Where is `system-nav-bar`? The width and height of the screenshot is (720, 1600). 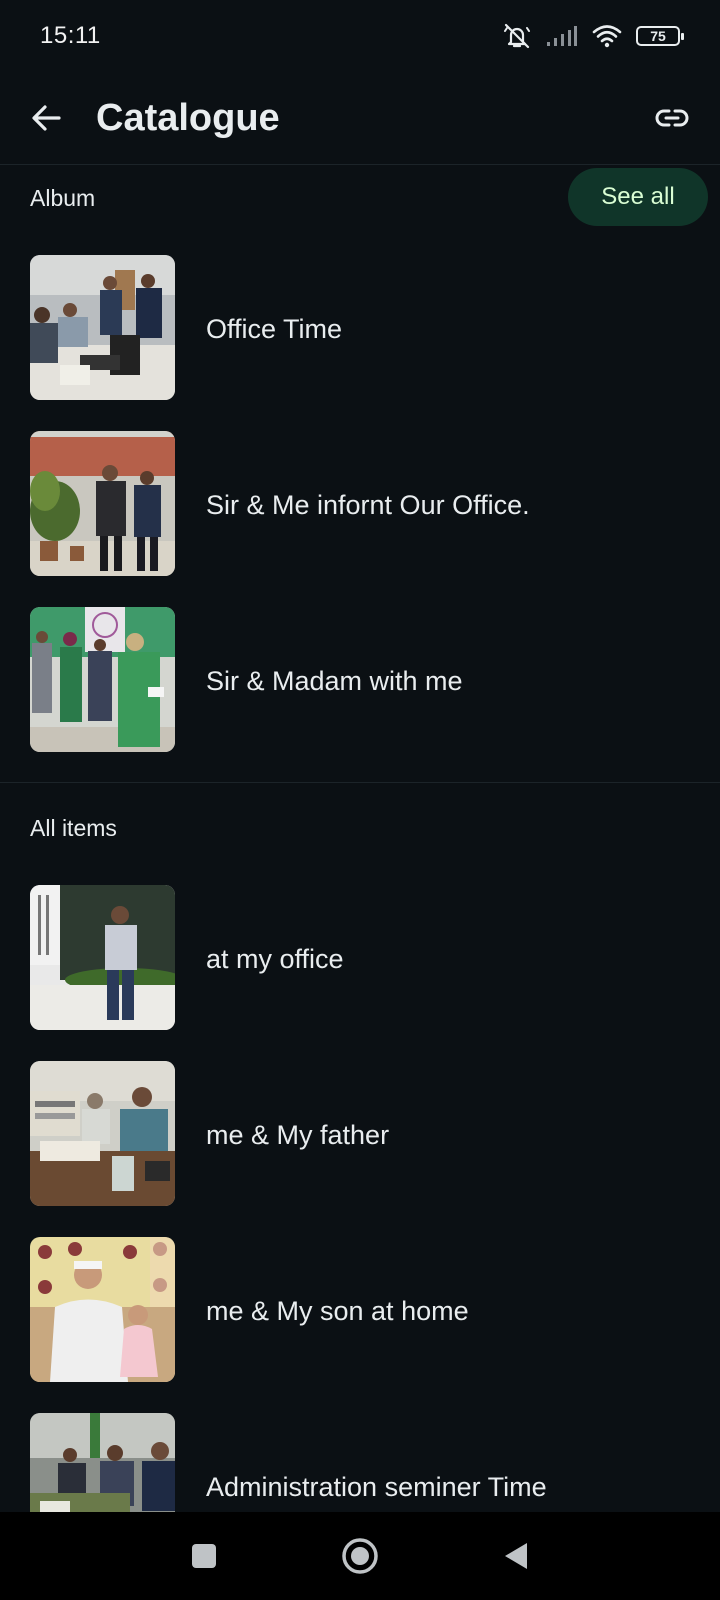
system-nav-bar is located at coordinates (360, 1556).